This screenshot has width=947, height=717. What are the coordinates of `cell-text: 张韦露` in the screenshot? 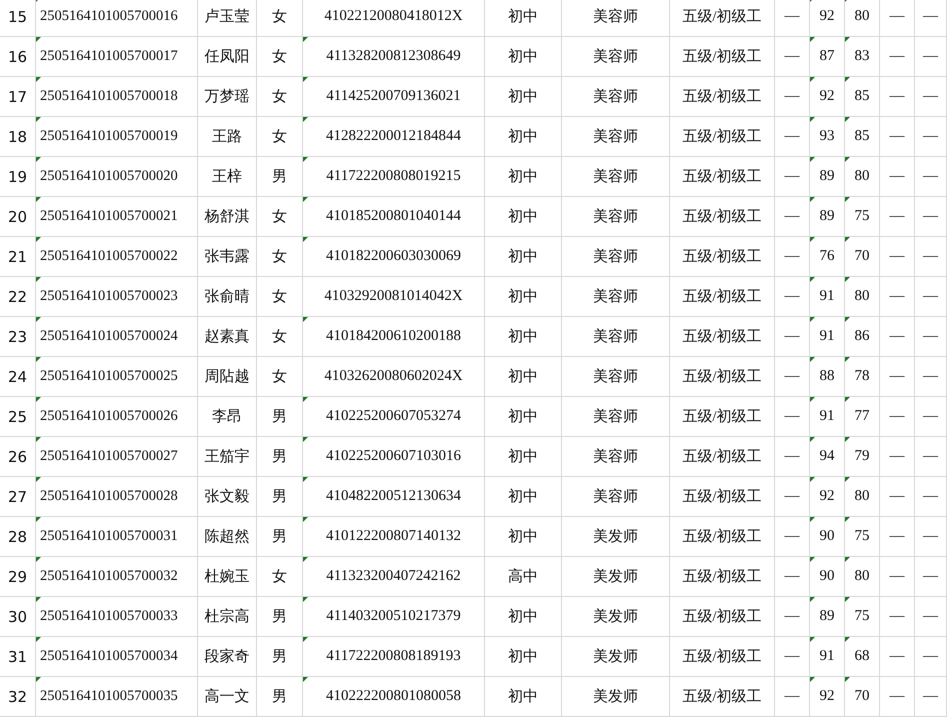 It's located at (227, 257).